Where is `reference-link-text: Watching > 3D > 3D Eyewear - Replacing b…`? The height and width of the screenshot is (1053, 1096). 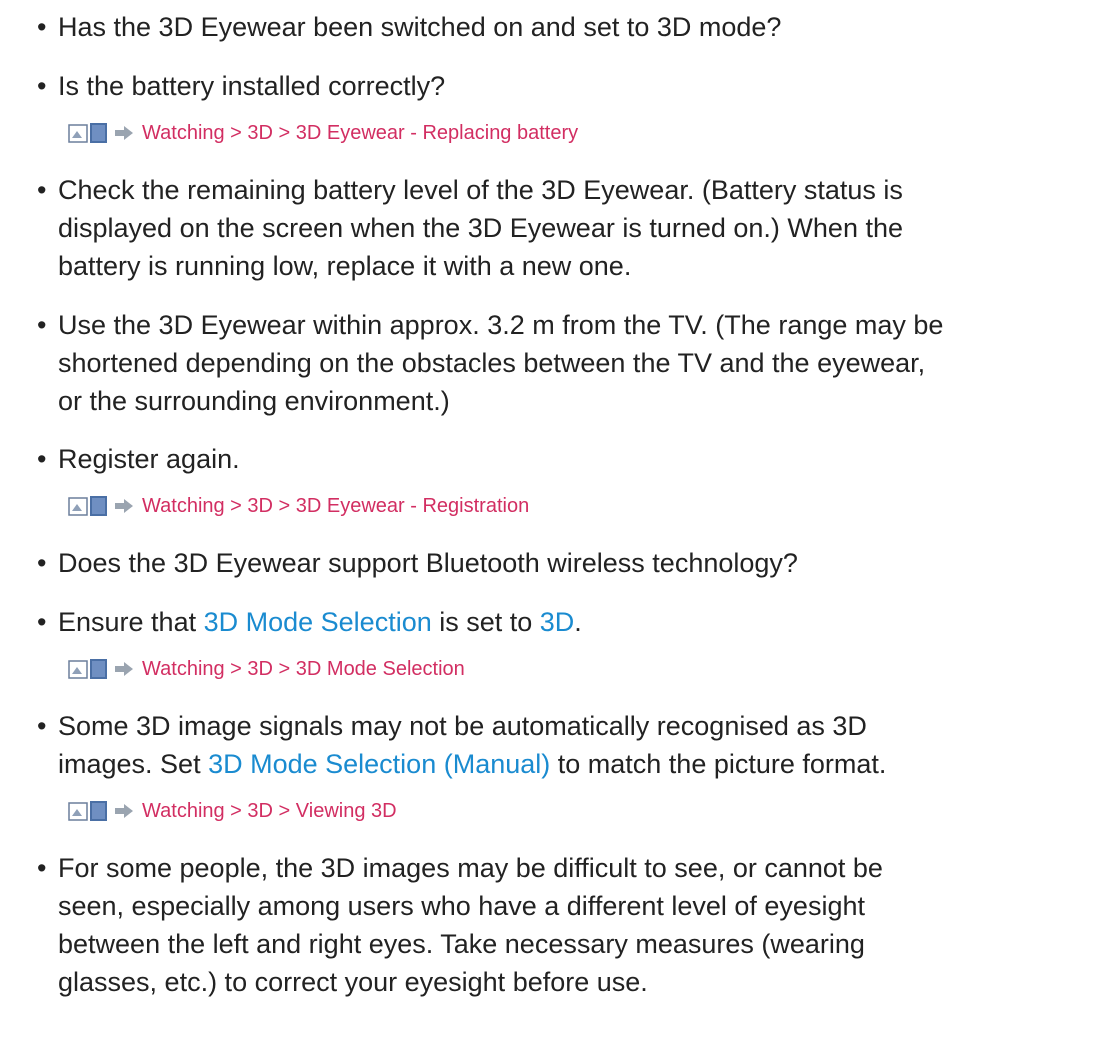 reference-link-text: Watching > 3D > 3D Eyewear - Replacing b… is located at coordinates (360, 132).